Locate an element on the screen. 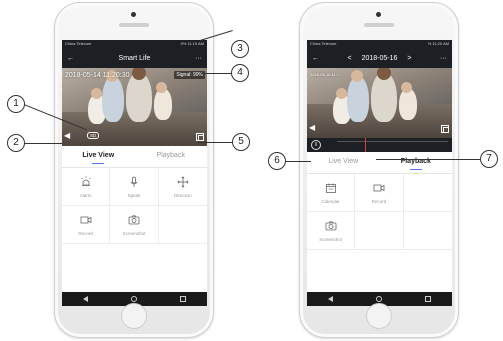 This screenshot has height=341, width=503. callout-7: 7 is located at coordinates (489, 159).